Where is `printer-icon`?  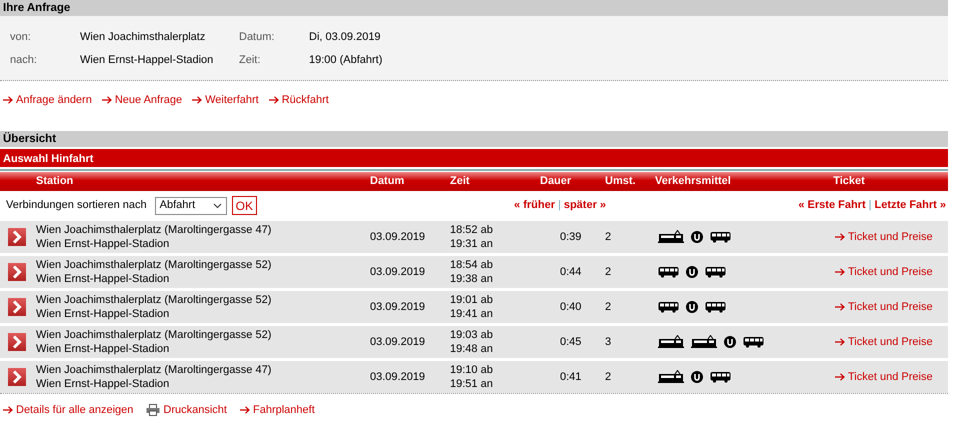 printer-icon is located at coordinates (153, 410).